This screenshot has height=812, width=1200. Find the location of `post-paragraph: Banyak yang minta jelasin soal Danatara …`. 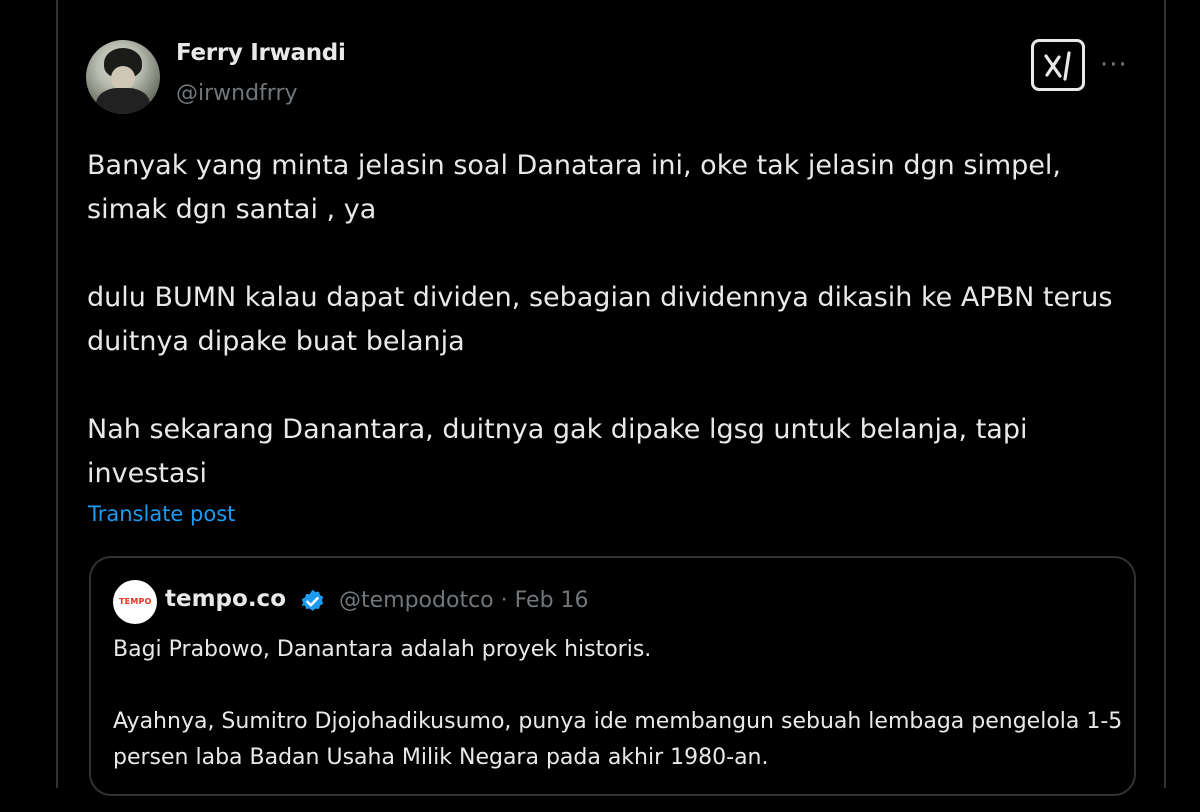

post-paragraph: Banyak yang minta jelasin soal Danatara … is located at coordinates (574, 187).